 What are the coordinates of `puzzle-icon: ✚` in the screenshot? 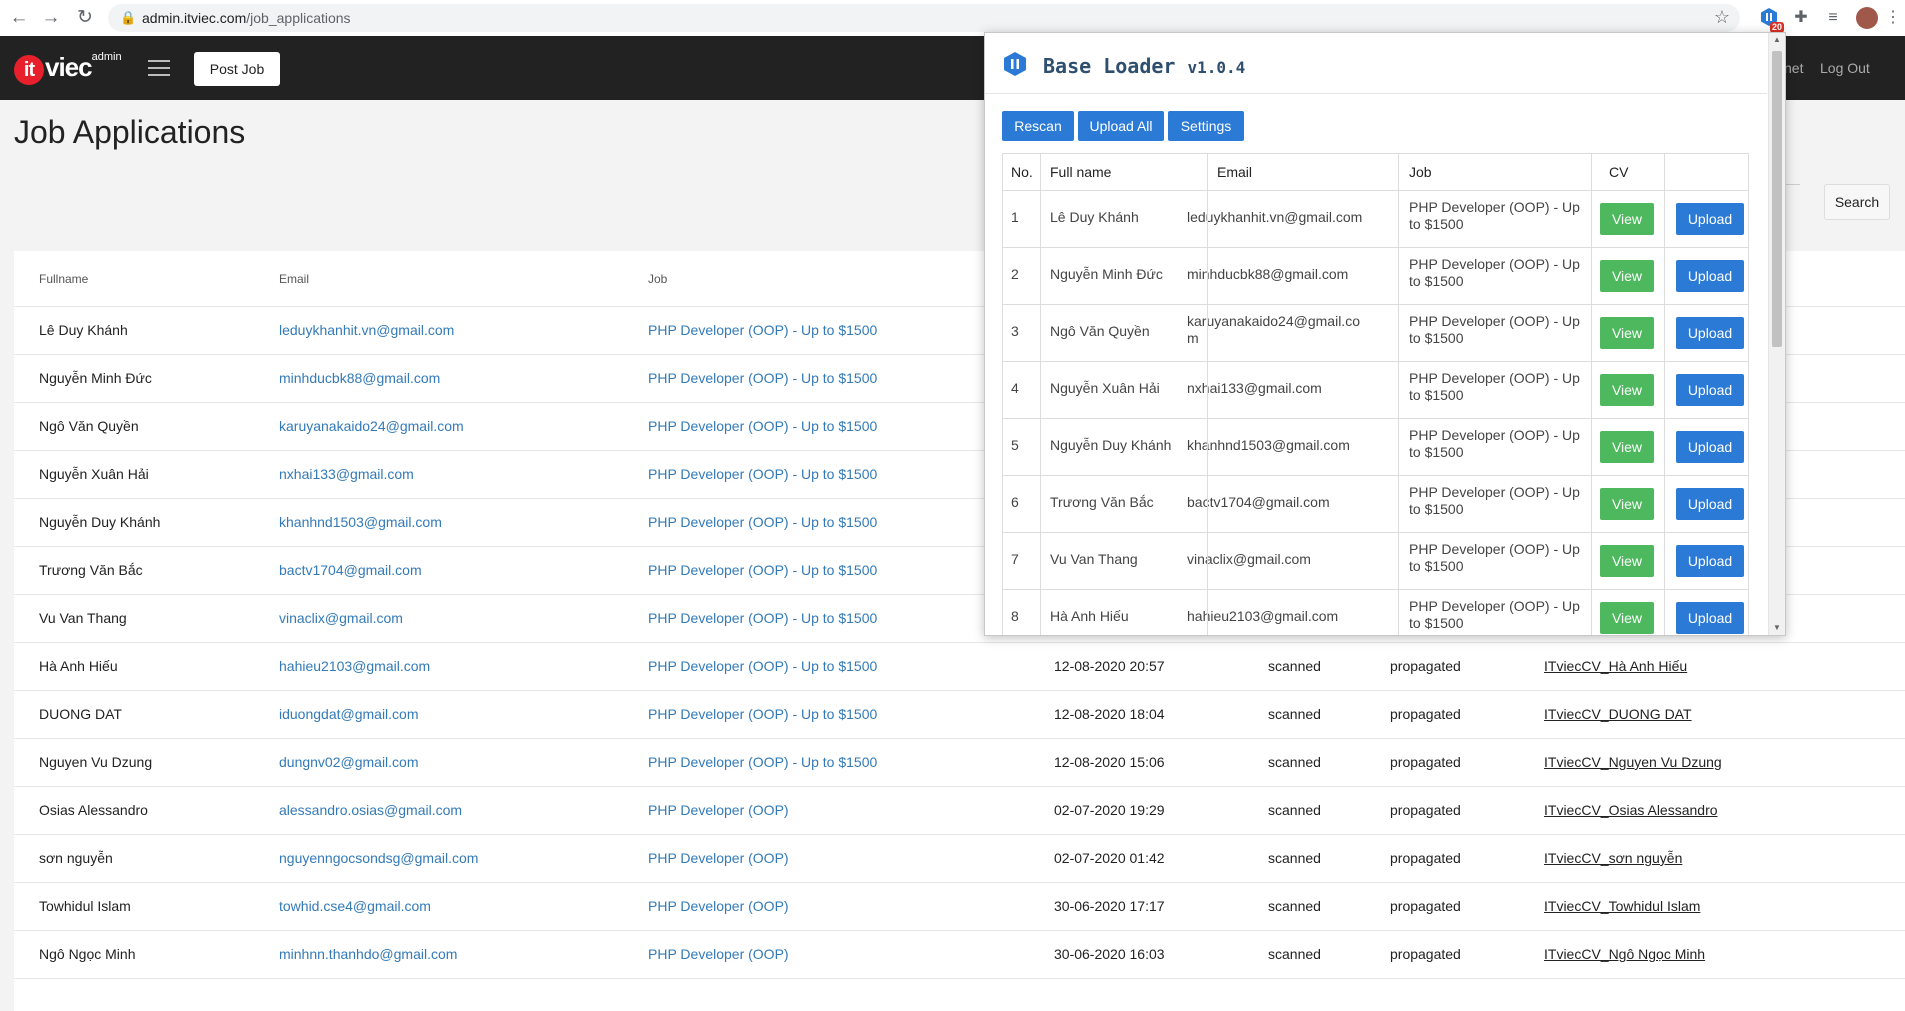 It's located at (1801, 18).